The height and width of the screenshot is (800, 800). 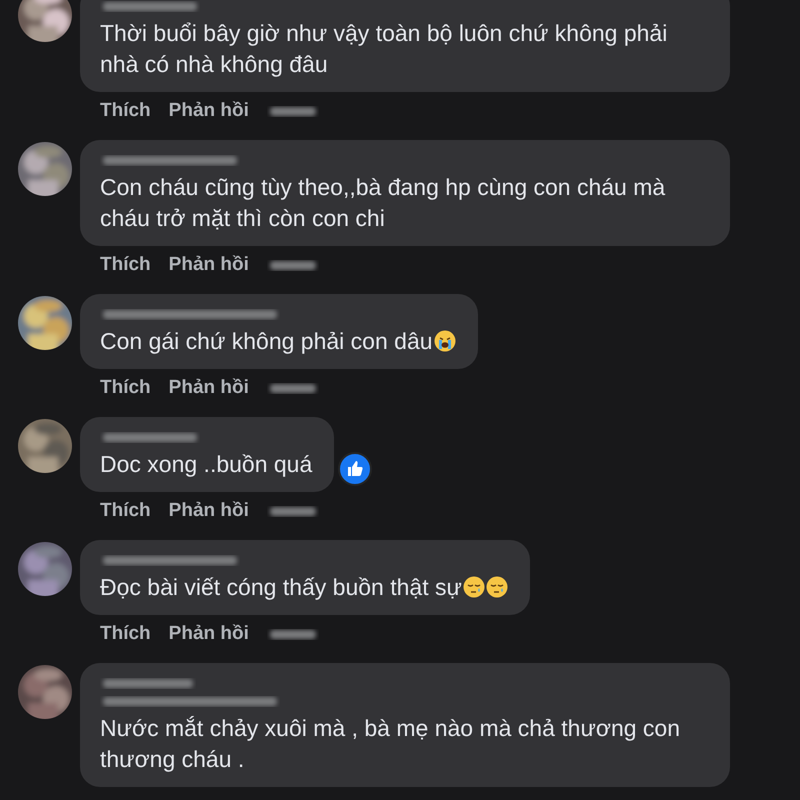 What do you see at coordinates (206, 464) in the screenshot?
I see `comment-text: Doc xong ..buồn quá` at bounding box center [206, 464].